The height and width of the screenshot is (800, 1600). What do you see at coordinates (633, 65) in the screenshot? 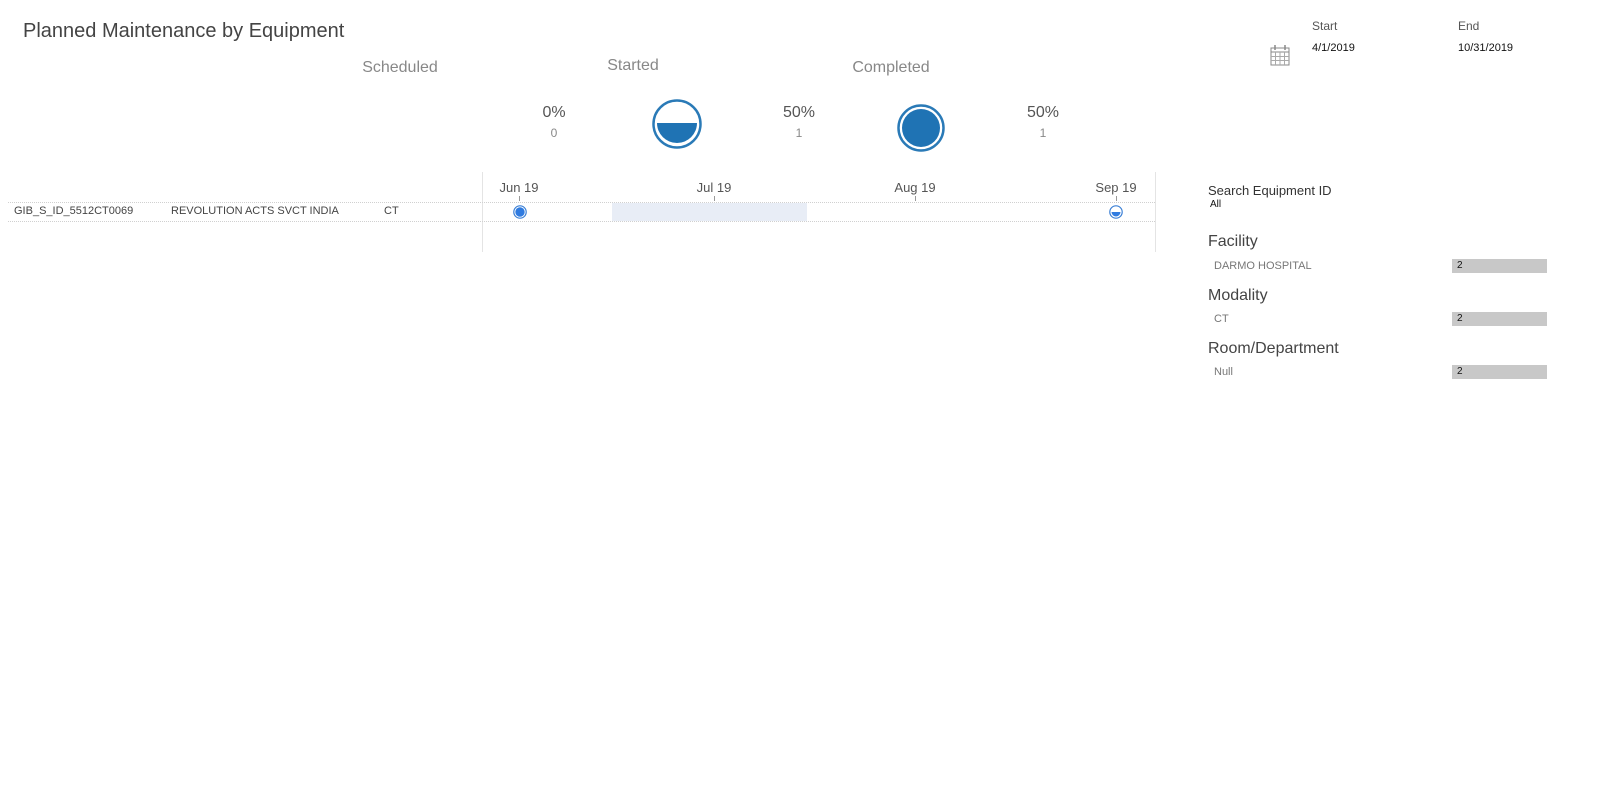
I see `kpi-started-label: Started` at bounding box center [633, 65].